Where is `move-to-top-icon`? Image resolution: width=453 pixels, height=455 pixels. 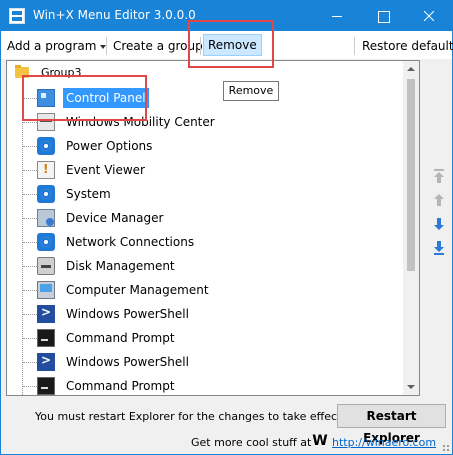 move-to-top-icon is located at coordinates (439, 176).